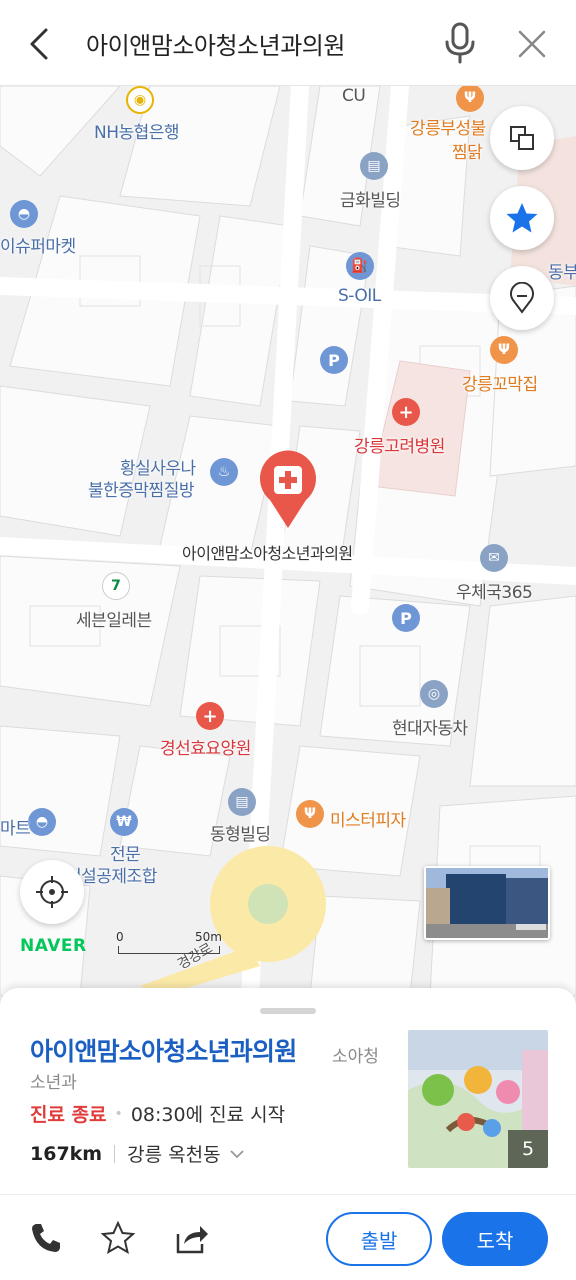 This screenshot has height=1280, width=576. I want to click on bank-icon: ◉, so click(140, 100).